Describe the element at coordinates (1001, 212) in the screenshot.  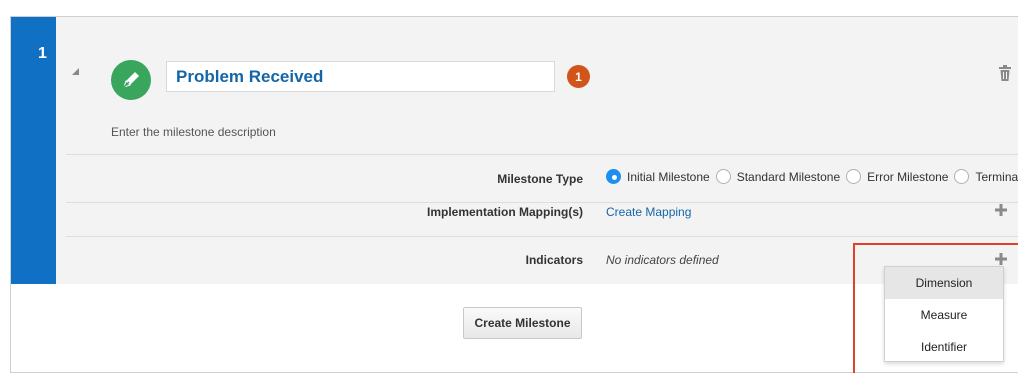
I see `plus-icon` at that location.